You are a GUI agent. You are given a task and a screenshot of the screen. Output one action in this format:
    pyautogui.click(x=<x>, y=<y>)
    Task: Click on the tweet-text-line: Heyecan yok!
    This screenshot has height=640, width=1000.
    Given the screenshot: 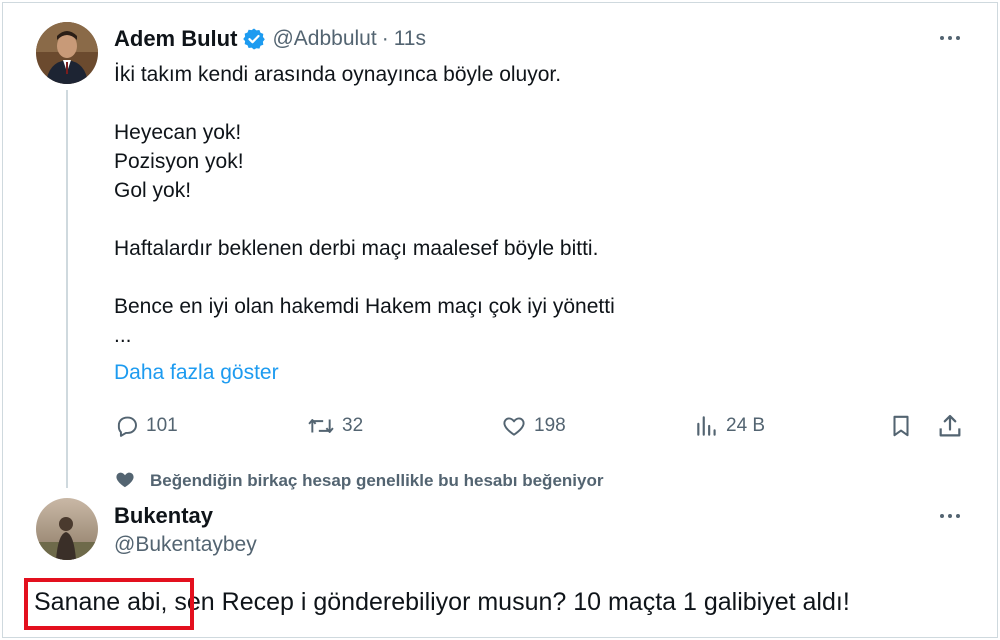 What is the action you would take?
    pyautogui.click(x=178, y=132)
    